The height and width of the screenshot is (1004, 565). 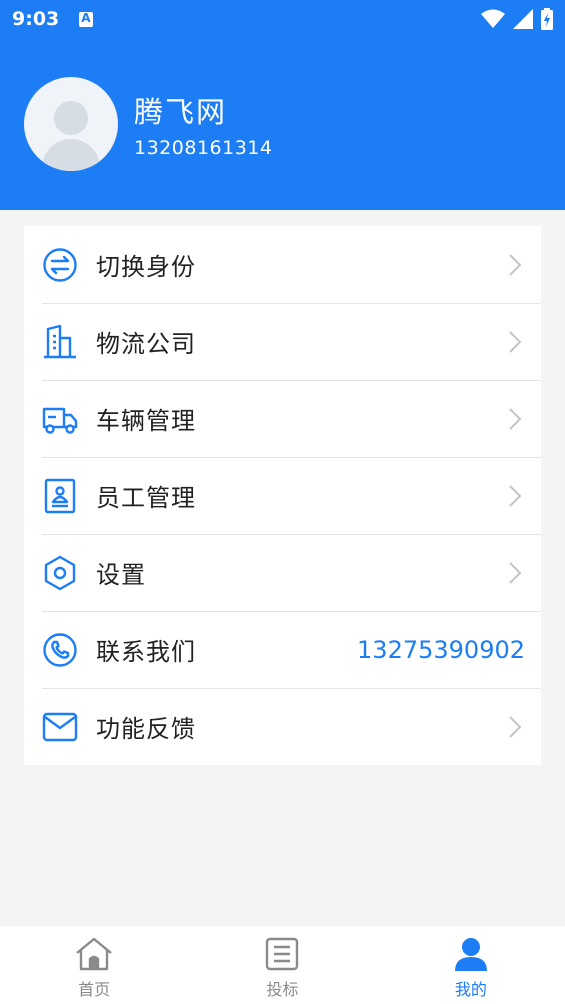 I want to click on hex-settings-icon, so click(x=60, y=573).